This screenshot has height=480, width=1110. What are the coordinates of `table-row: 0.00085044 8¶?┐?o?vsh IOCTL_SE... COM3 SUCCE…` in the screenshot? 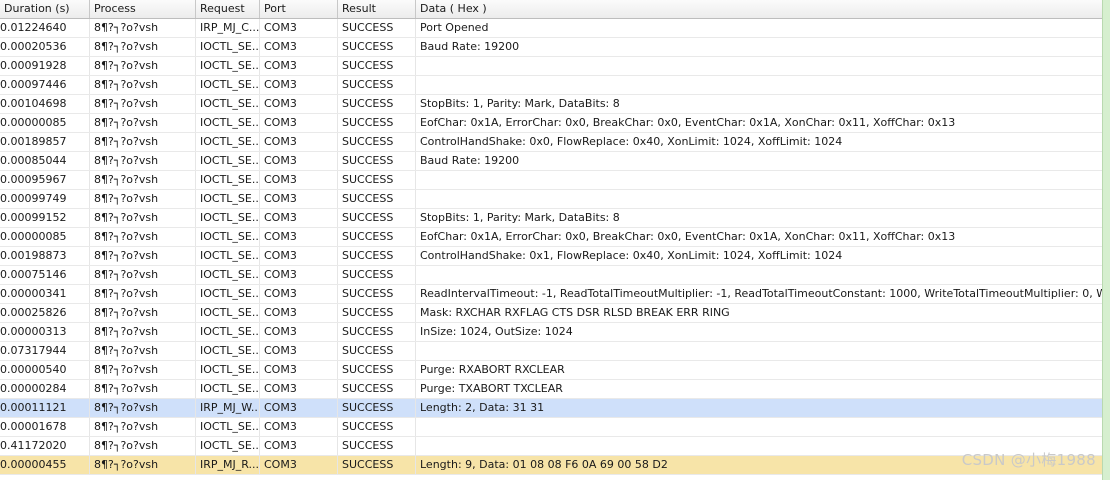 It's located at (551, 161).